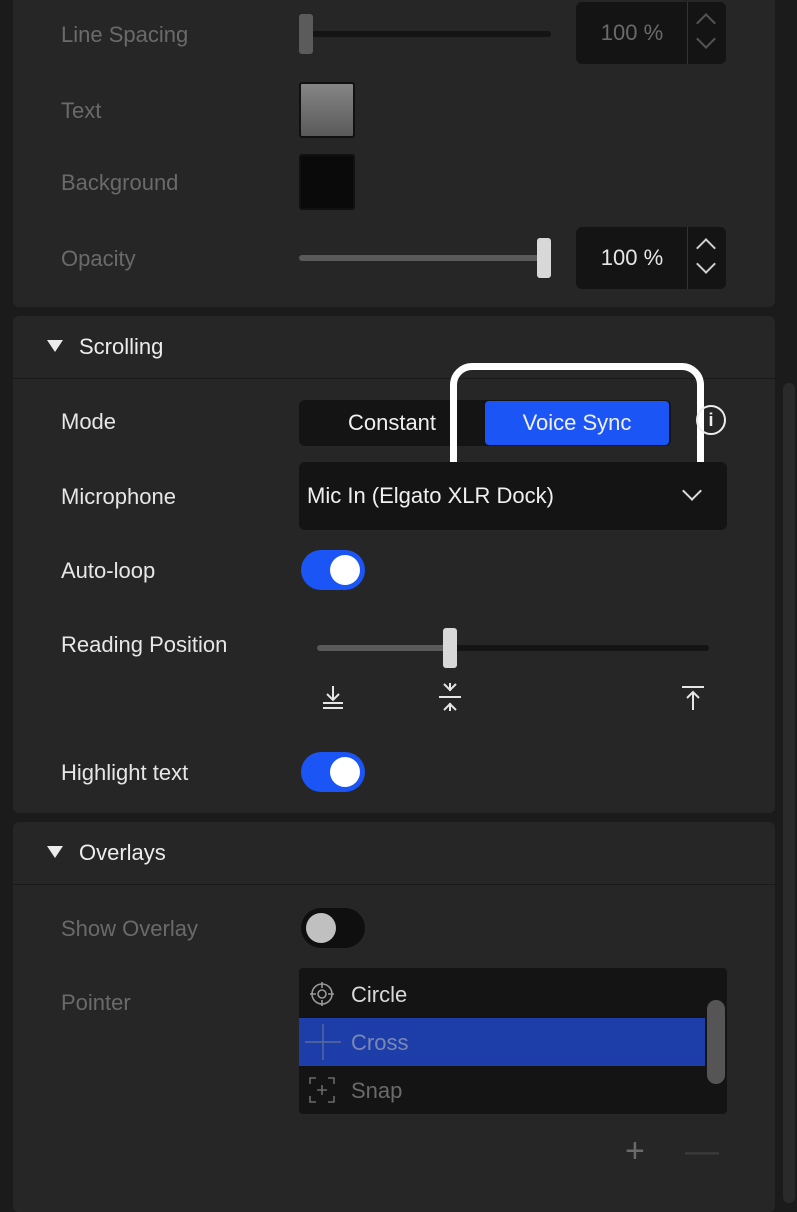  I want to click on crosshair-circle-icon, so click(322, 994).